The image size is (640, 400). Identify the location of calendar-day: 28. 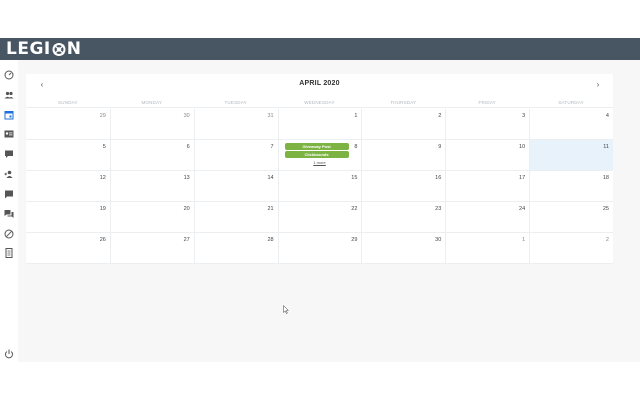
(235, 248).